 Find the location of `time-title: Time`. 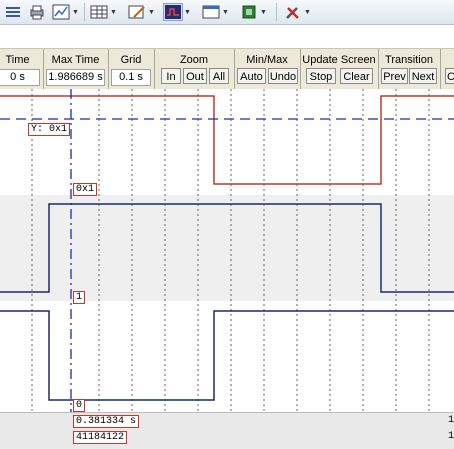

time-title: Time is located at coordinates (17, 60).